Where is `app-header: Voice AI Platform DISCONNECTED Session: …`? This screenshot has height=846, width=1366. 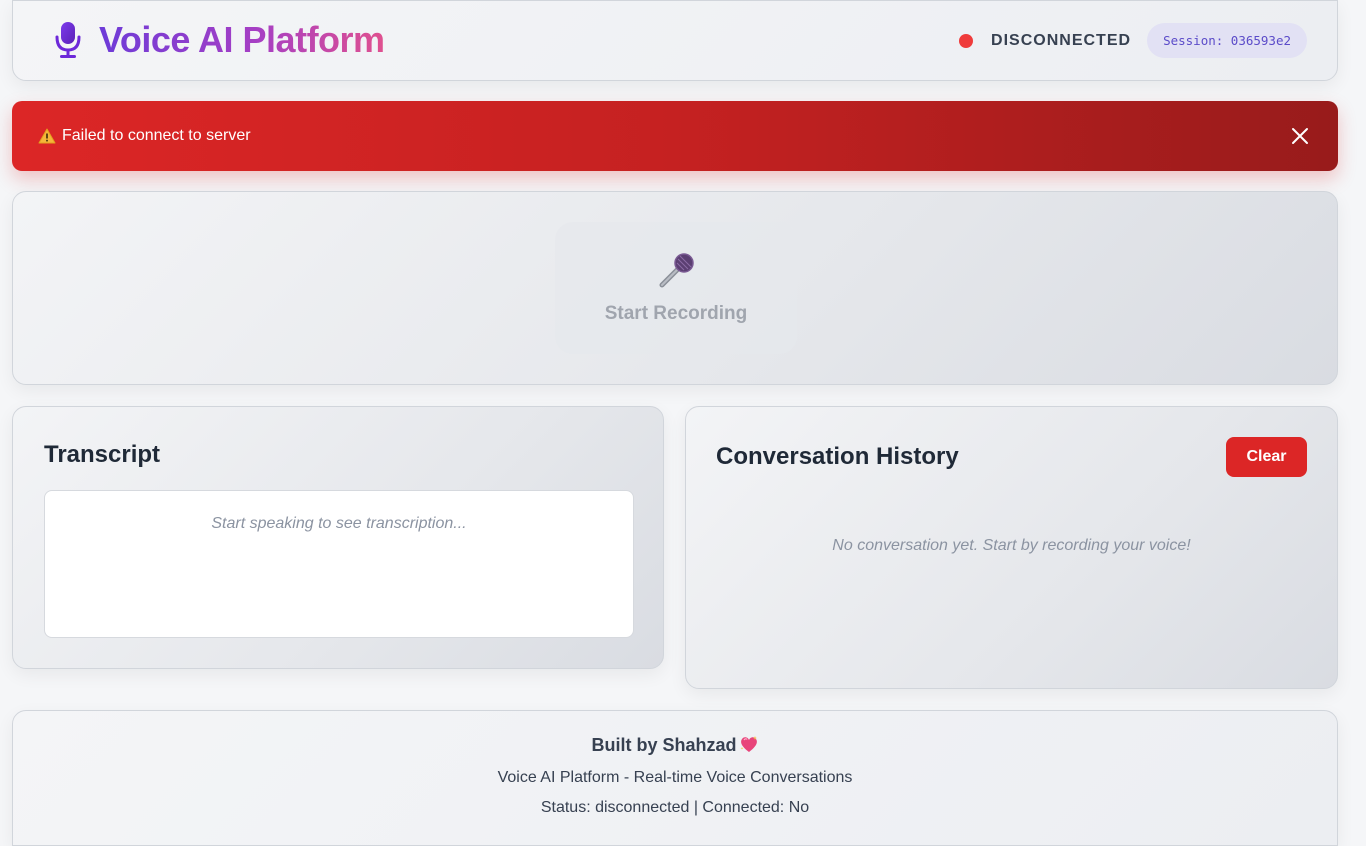
app-header: Voice AI Platform DISCONNECTED Session: … is located at coordinates (675, 40).